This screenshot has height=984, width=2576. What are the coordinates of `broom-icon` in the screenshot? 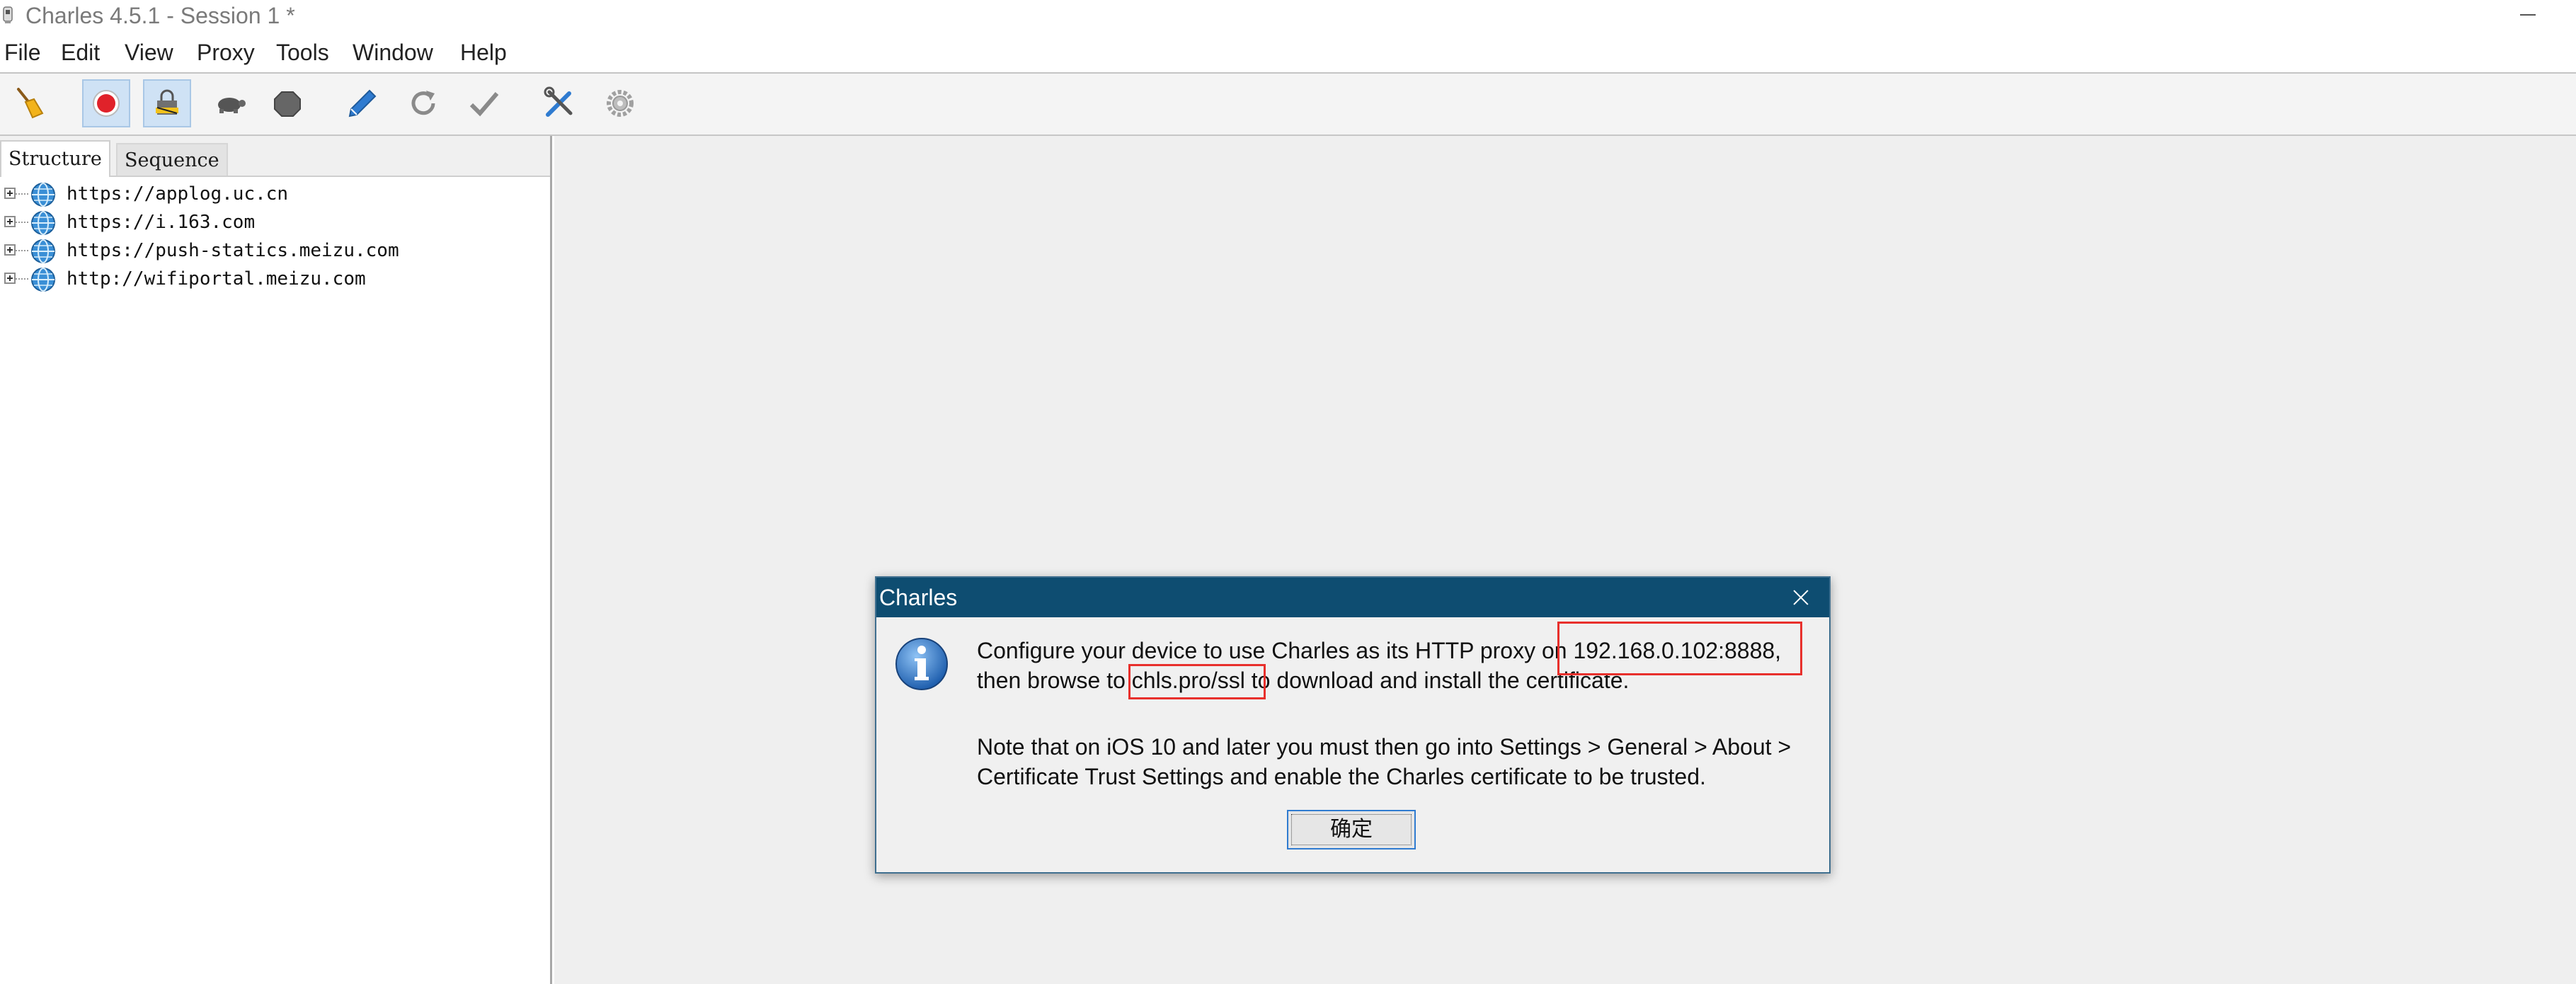 It's located at (30, 103).